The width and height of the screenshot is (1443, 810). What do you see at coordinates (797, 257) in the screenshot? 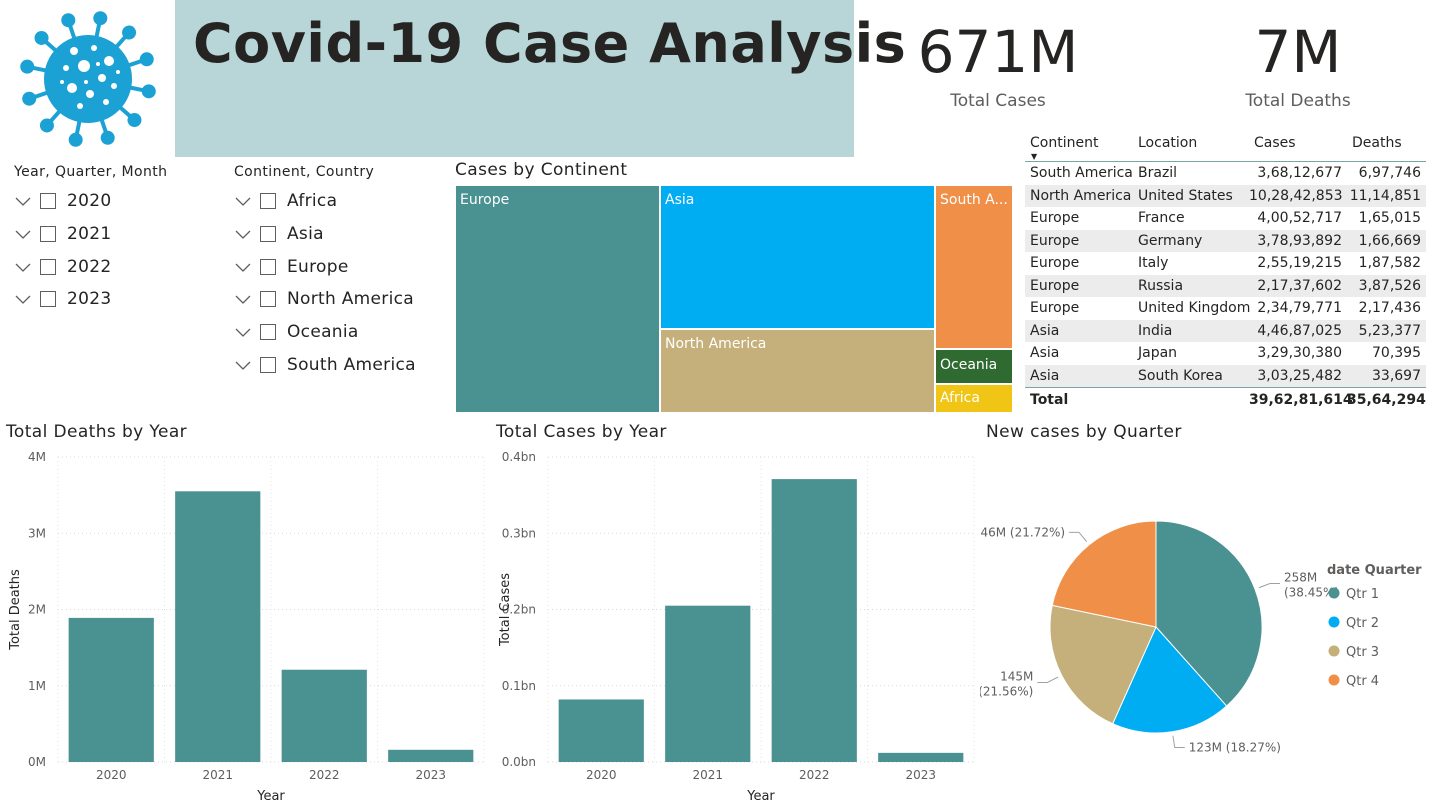
I see `treemap-cell-asia: Asia` at bounding box center [797, 257].